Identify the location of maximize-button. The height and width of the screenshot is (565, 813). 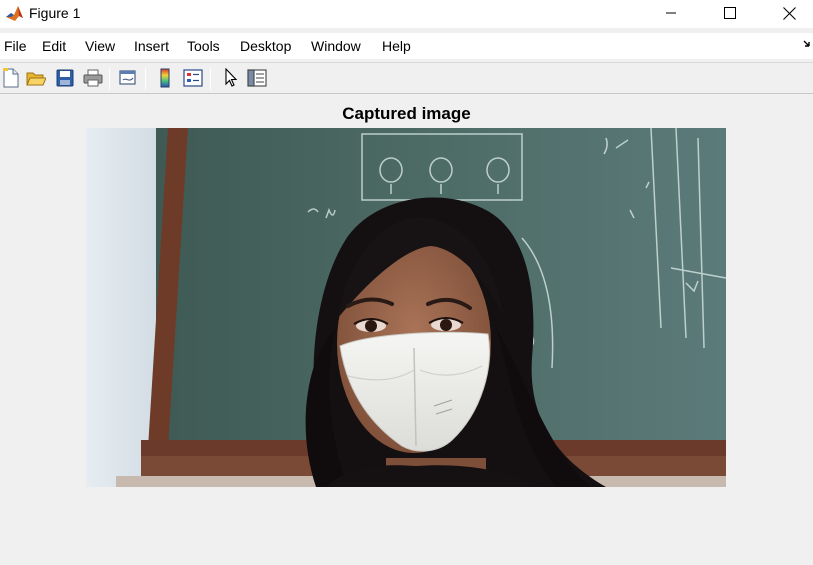
(730, 13).